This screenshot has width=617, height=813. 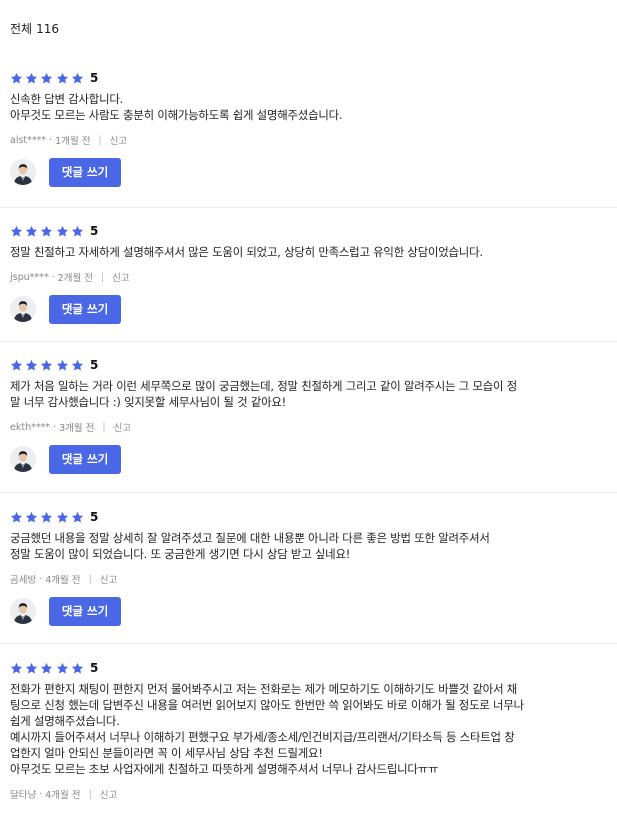 What do you see at coordinates (28, 140) in the screenshot?
I see `review-author: alst****` at bounding box center [28, 140].